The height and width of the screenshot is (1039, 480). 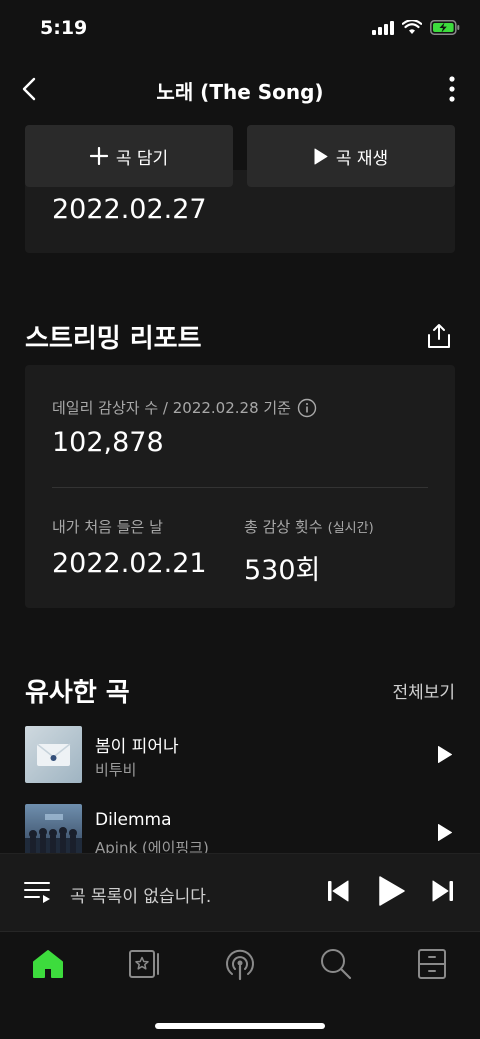 What do you see at coordinates (64, 28) in the screenshot?
I see `status-time: 5:19` at bounding box center [64, 28].